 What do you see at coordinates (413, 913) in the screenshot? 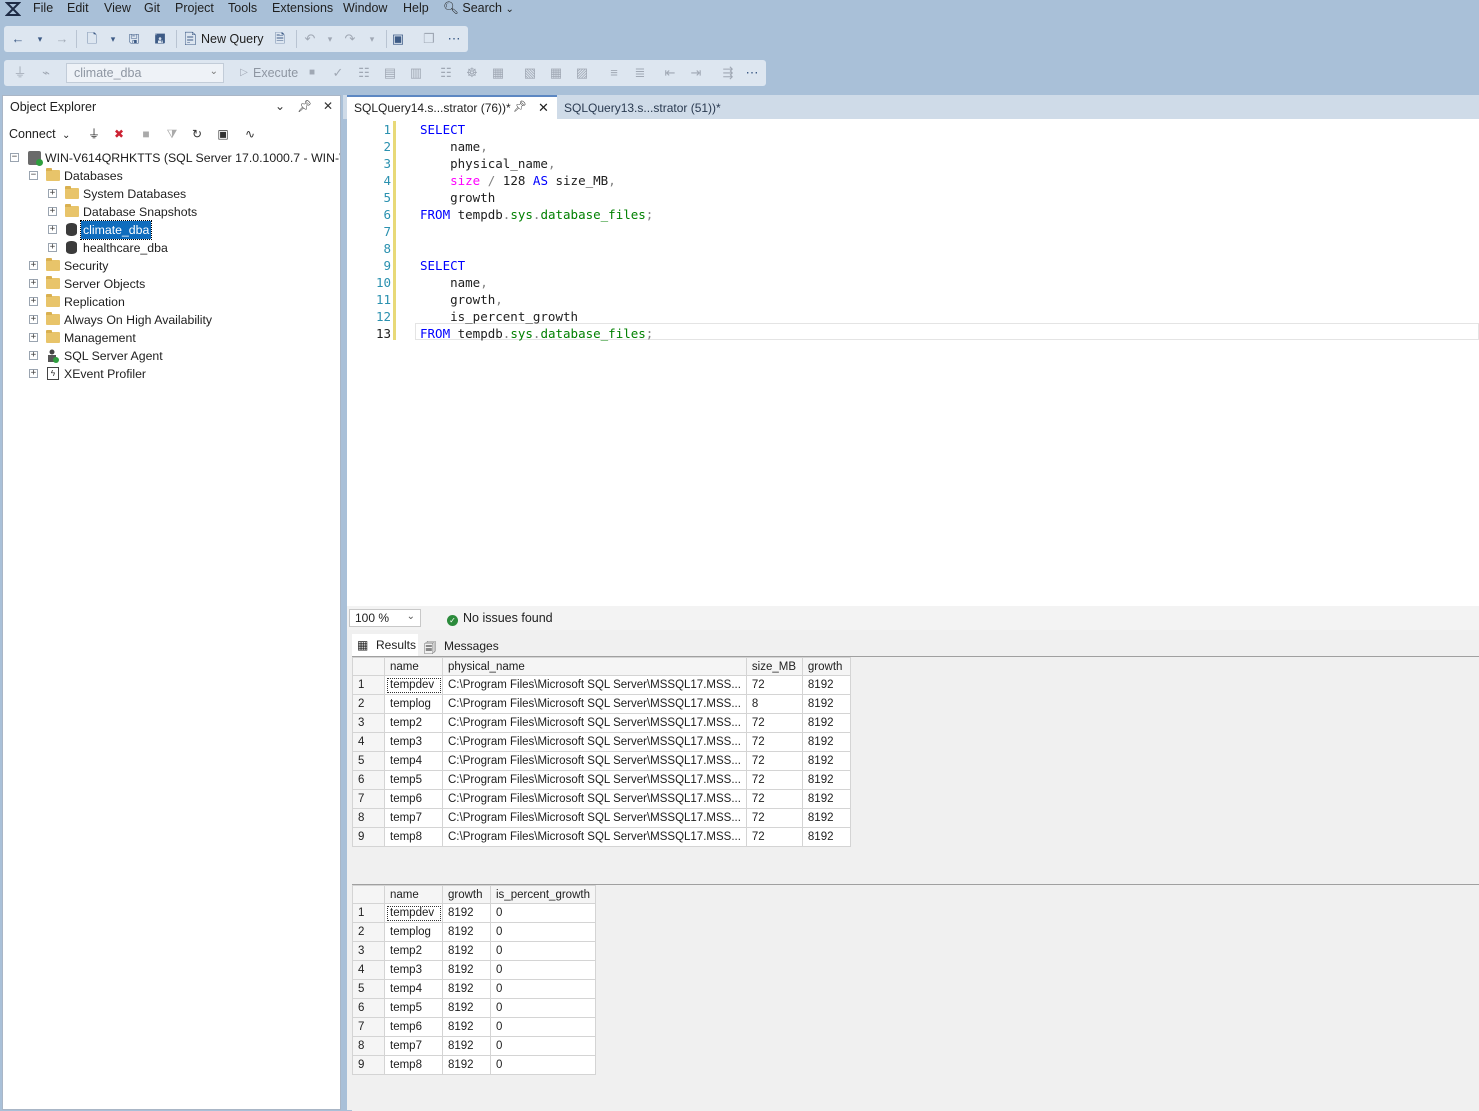
I see `grid-cell: tempdev` at bounding box center [413, 913].